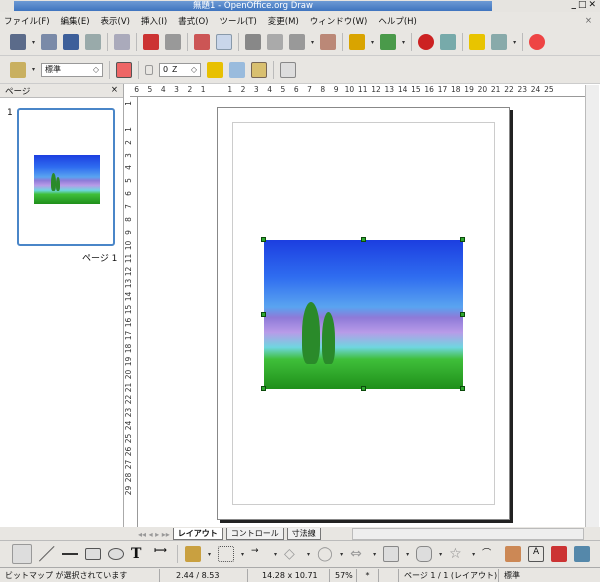 Image resolution: width=600 pixels, height=582 pixels. I want to click on area-fill-icon, so click(237, 69).